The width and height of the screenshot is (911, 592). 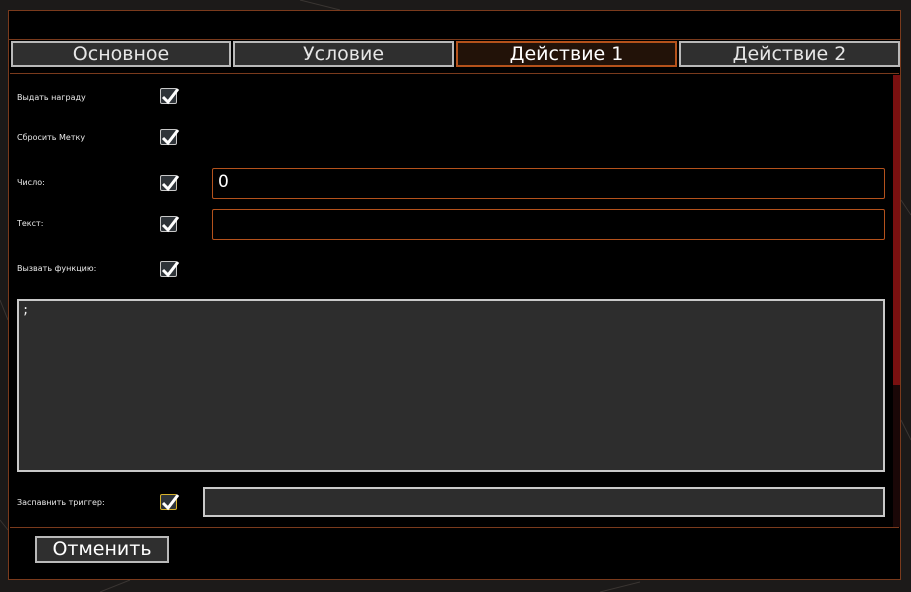 What do you see at coordinates (454, 25) in the screenshot?
I see `title-bar` at bounding box center [454, 25].